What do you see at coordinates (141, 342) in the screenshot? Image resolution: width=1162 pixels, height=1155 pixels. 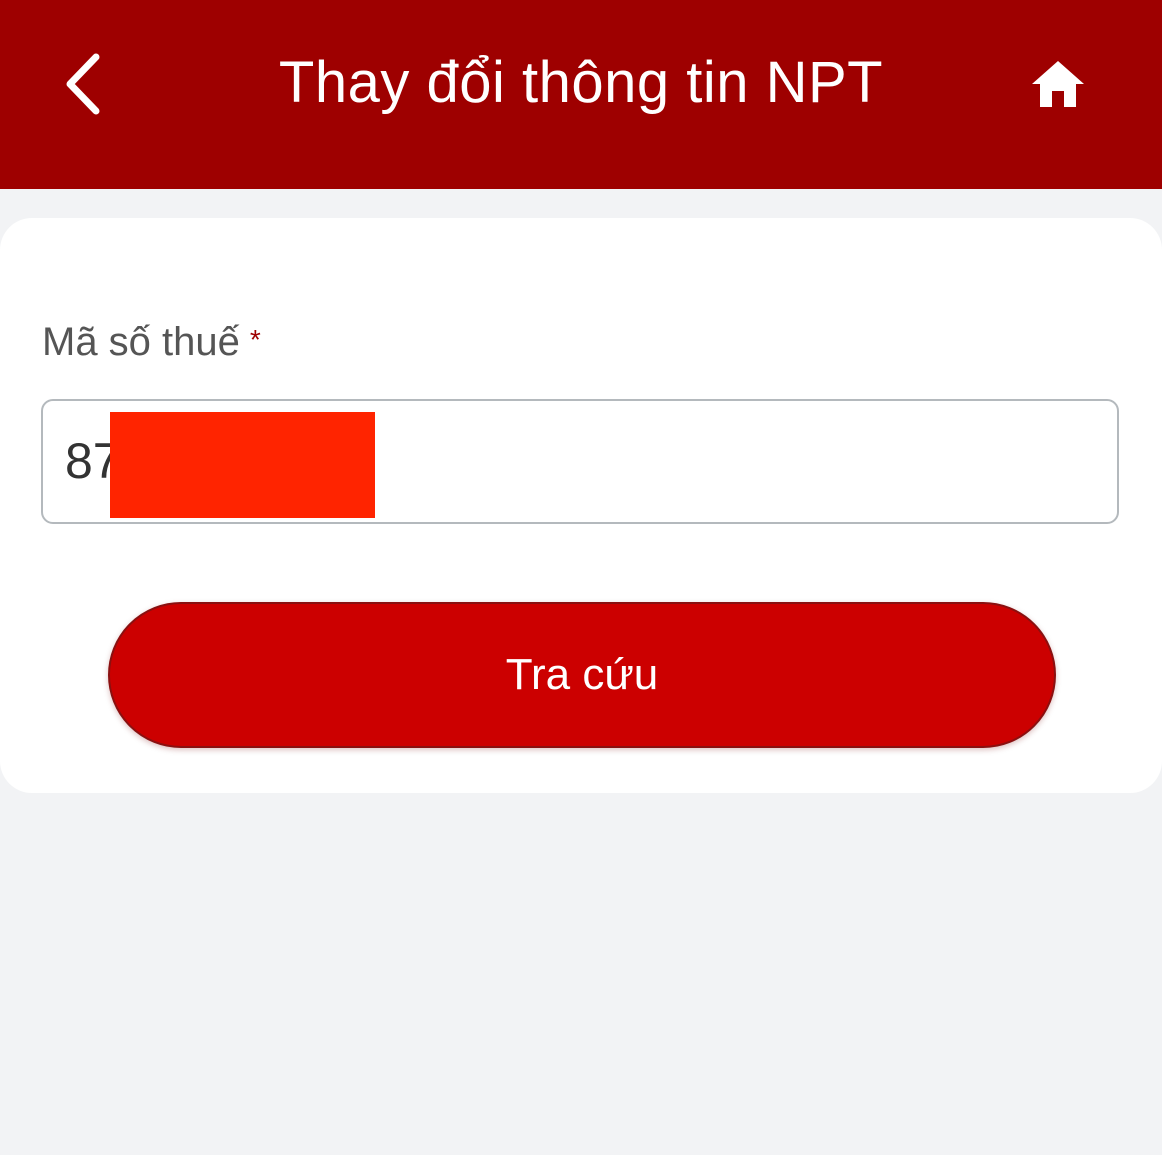 I see `tax-code-label-text: Mã số thuế` at bounding box center [141, 342].